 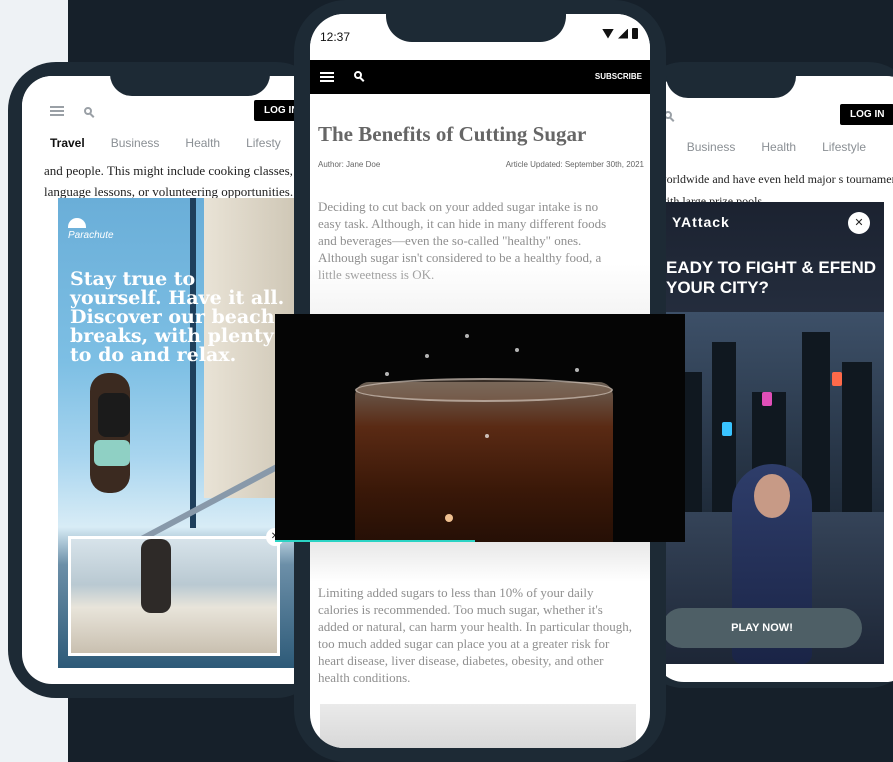 What do you see at coordinates (635, 33) in the screenshot?
I see `battery-icon` at bounding box center [635, 33].